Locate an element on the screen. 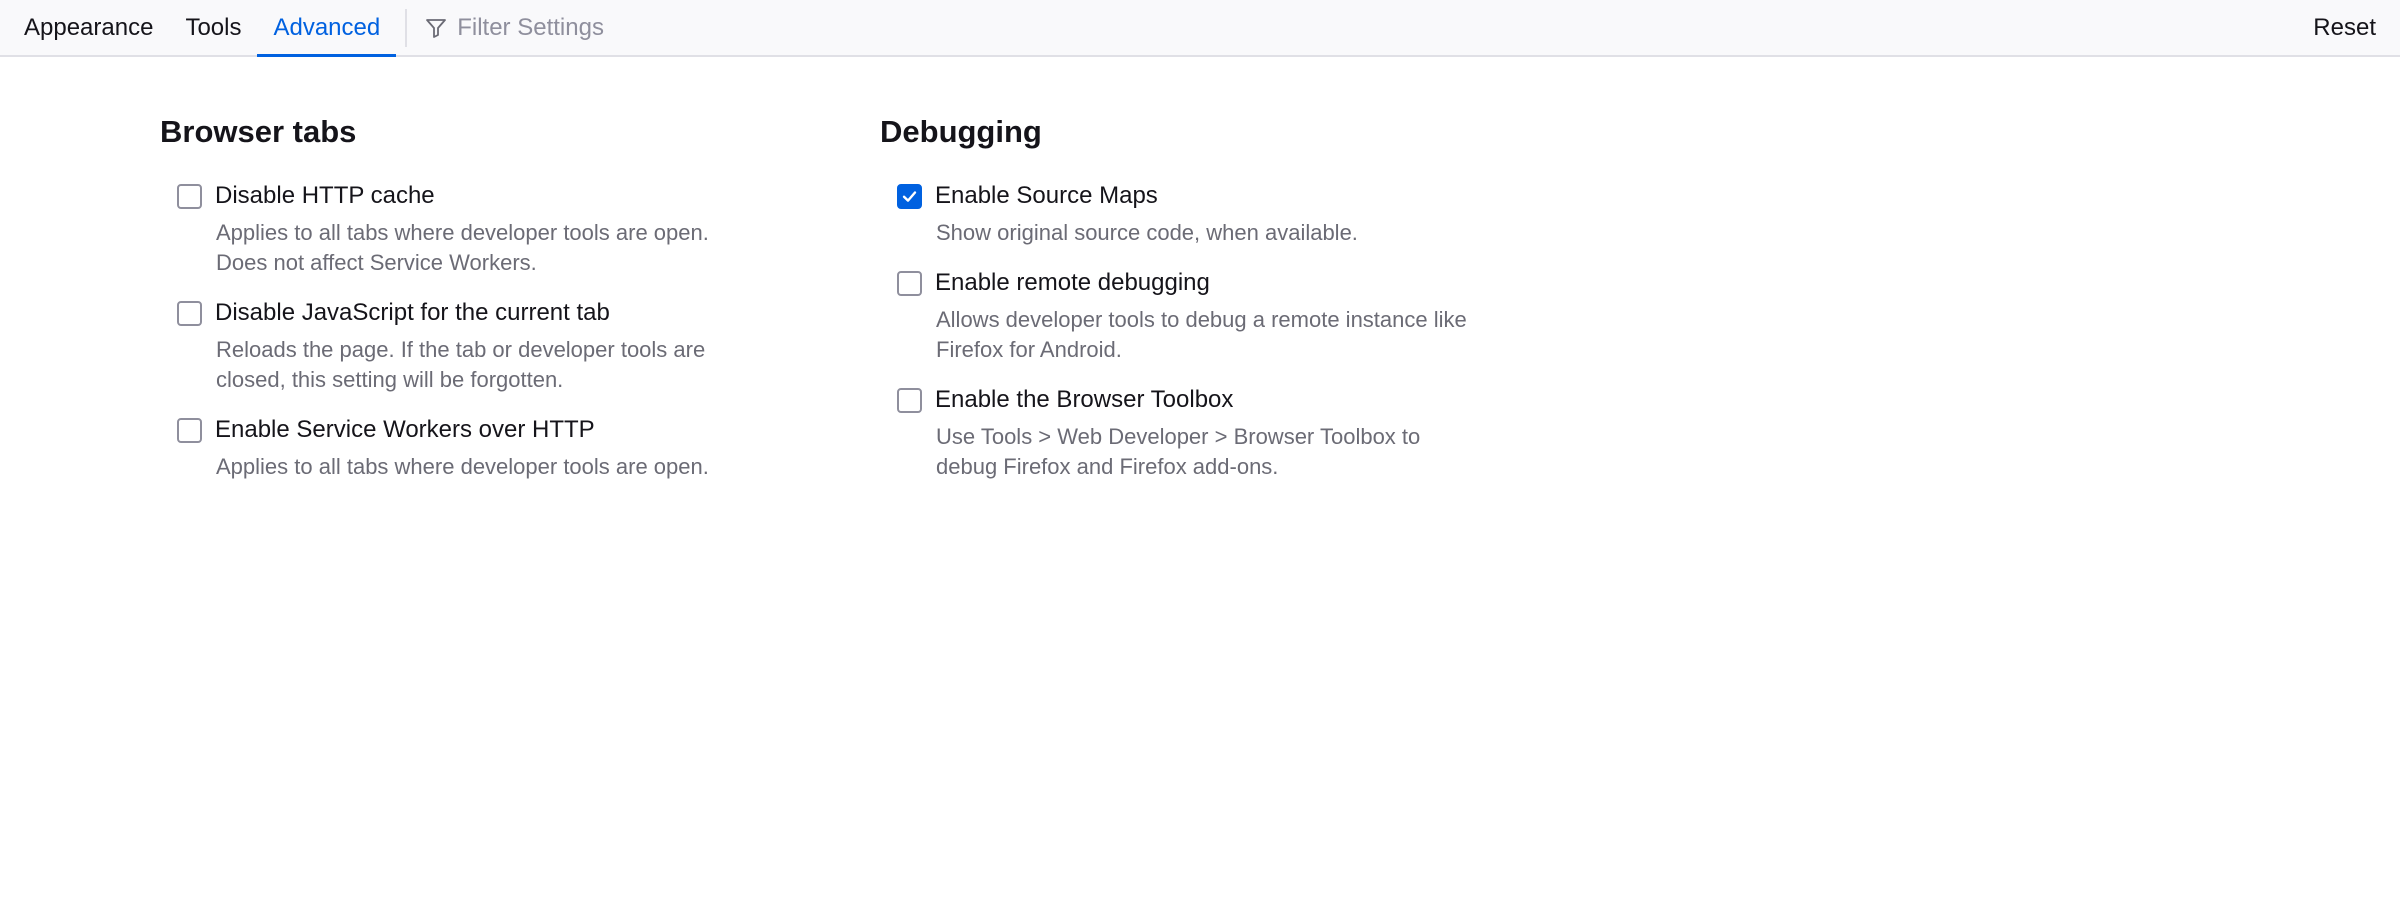 This screenshot has height=900, width=2400. tab-tools: Tools is located at coordinates (213, 27).